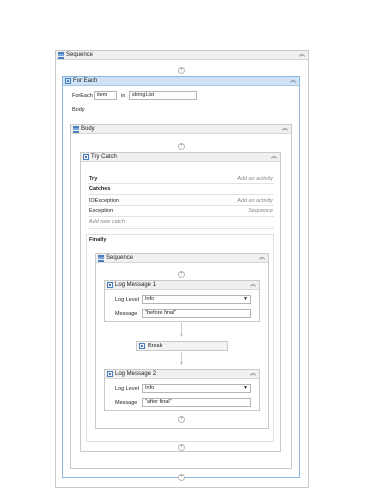  I want to click on catches-label: Catches, so click(100, 189).